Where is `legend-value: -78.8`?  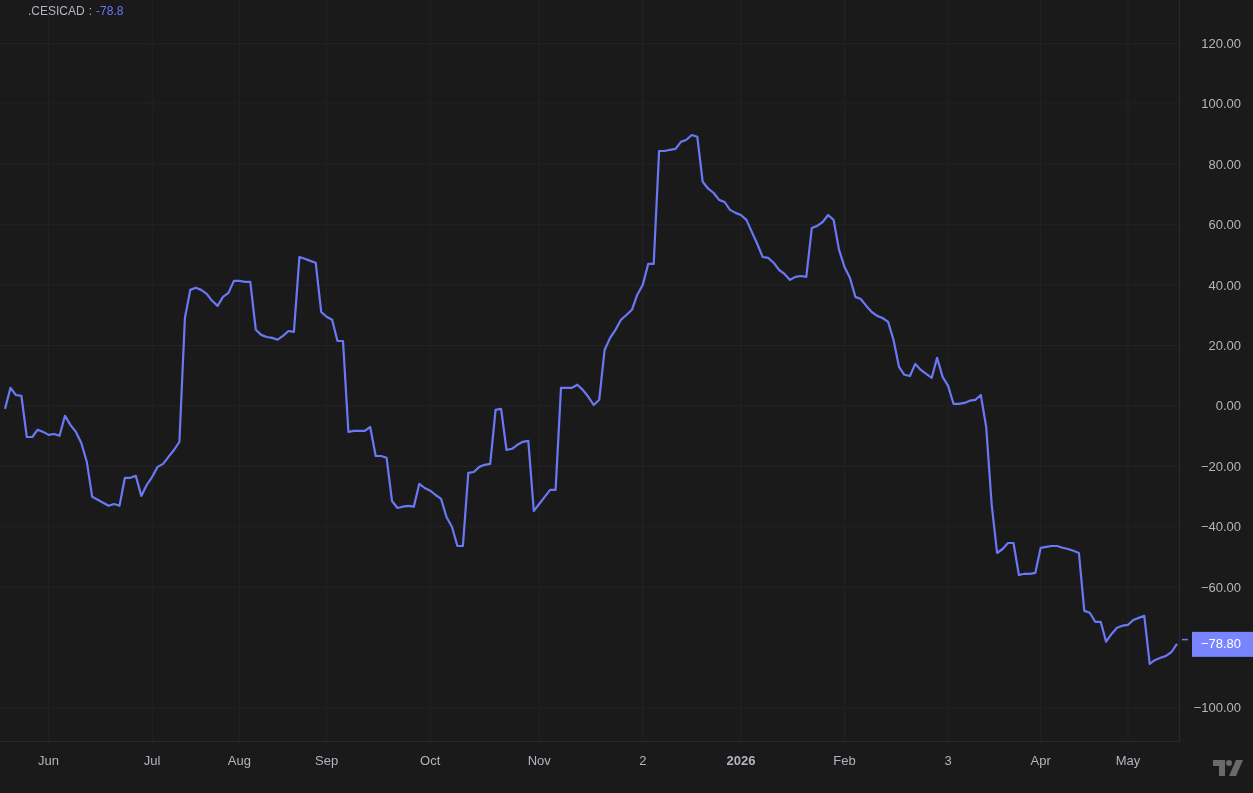
legend-value: -78.8 is located at coordinates (110, 11).